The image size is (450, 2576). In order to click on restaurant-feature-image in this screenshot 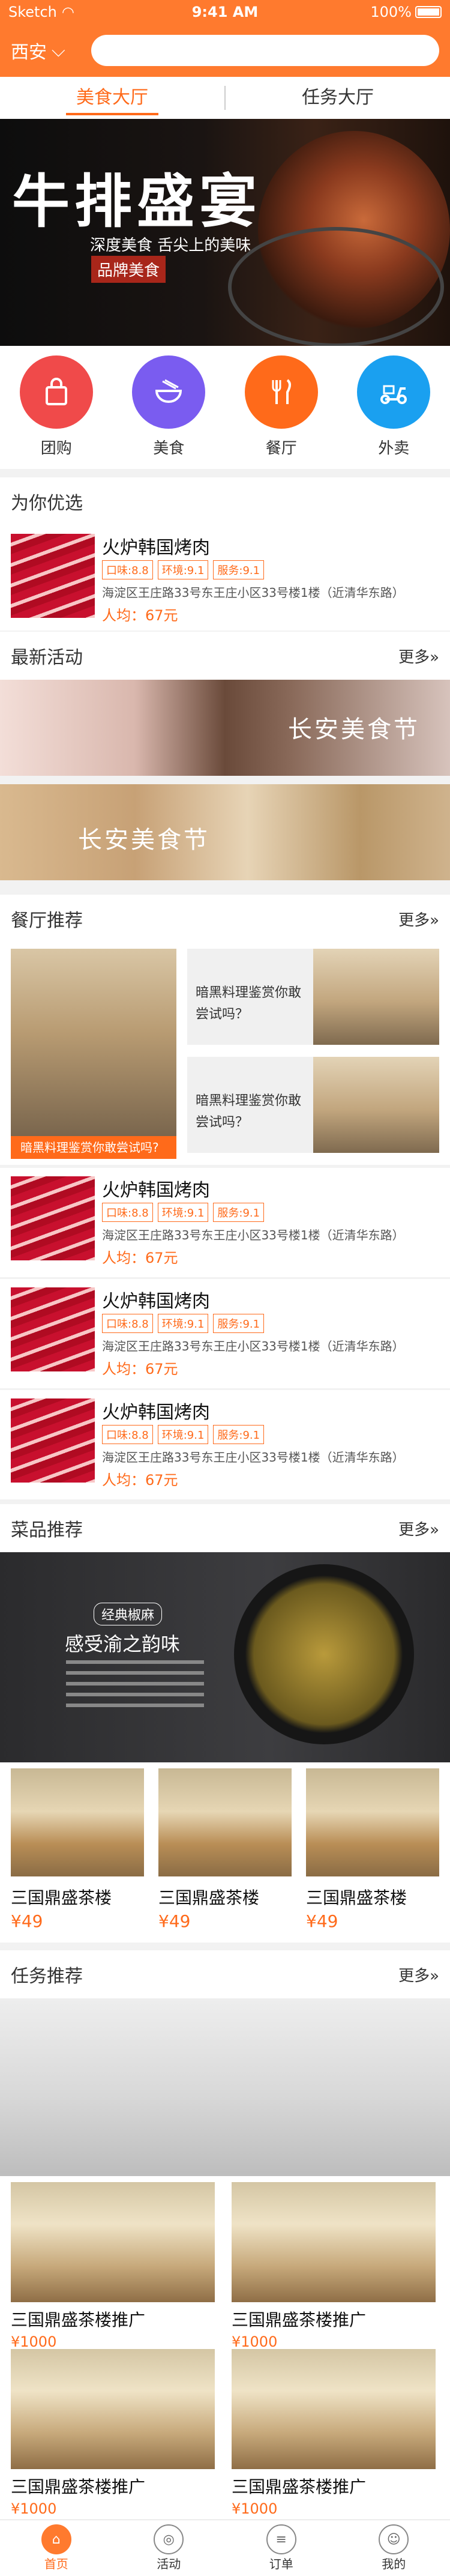, I will do `click(93, 1054)`.